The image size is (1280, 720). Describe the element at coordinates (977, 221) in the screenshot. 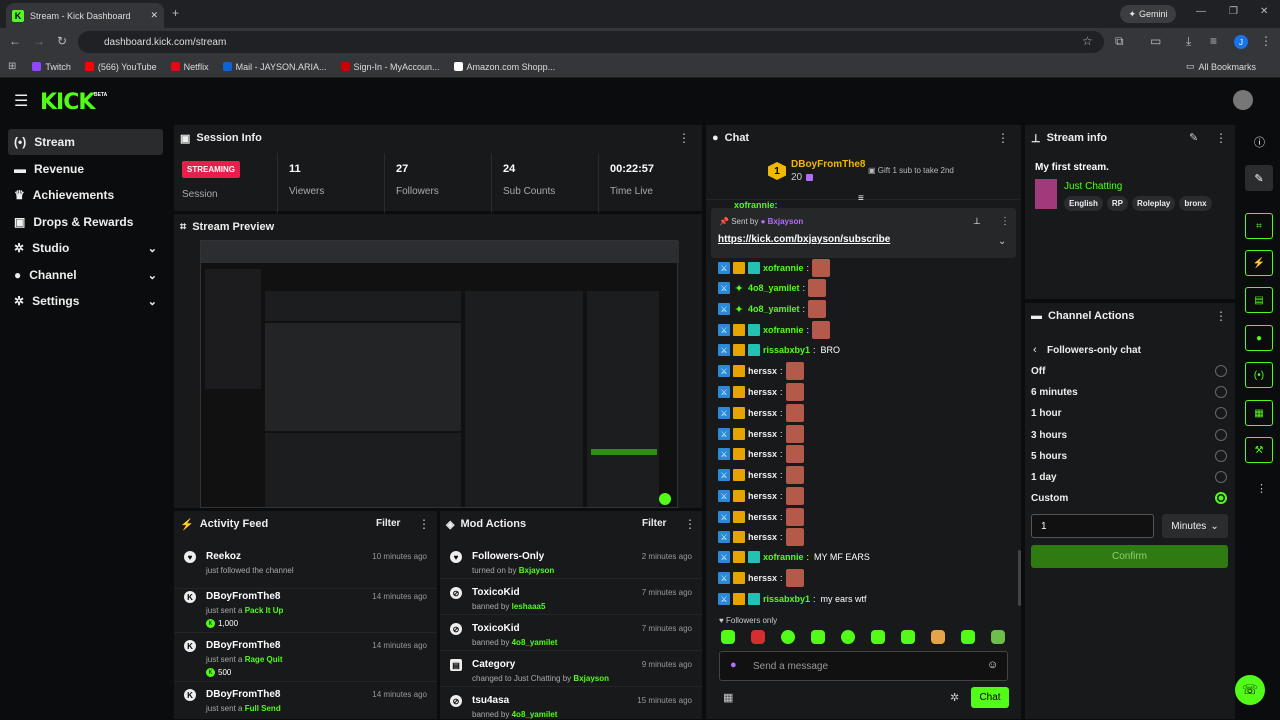

I see `unpin-icon: ⊥` at that location.